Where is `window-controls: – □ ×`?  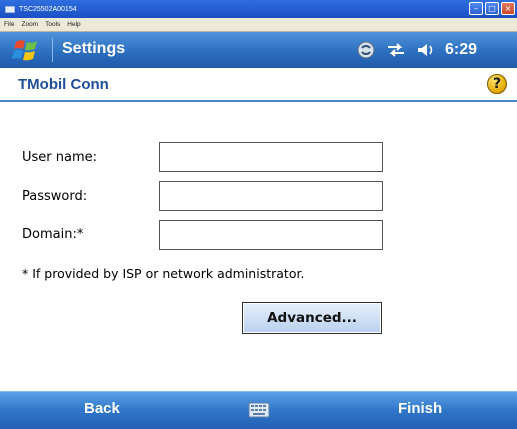 window-controls: – □ × is located at coordinates (492, 8).